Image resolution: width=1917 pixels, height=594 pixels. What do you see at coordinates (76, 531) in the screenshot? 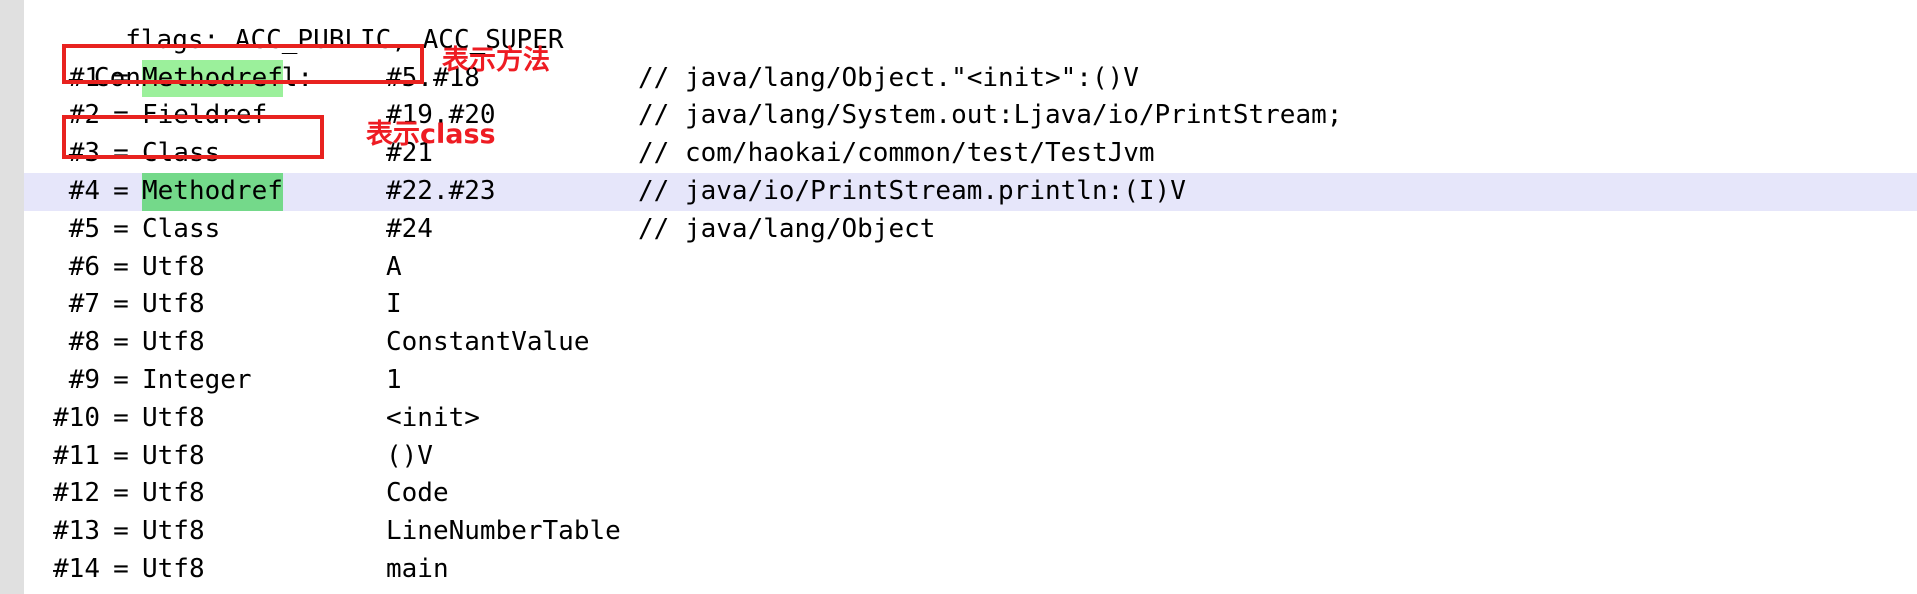
I see `entry-index: #13` at bounding box center [76, 531].